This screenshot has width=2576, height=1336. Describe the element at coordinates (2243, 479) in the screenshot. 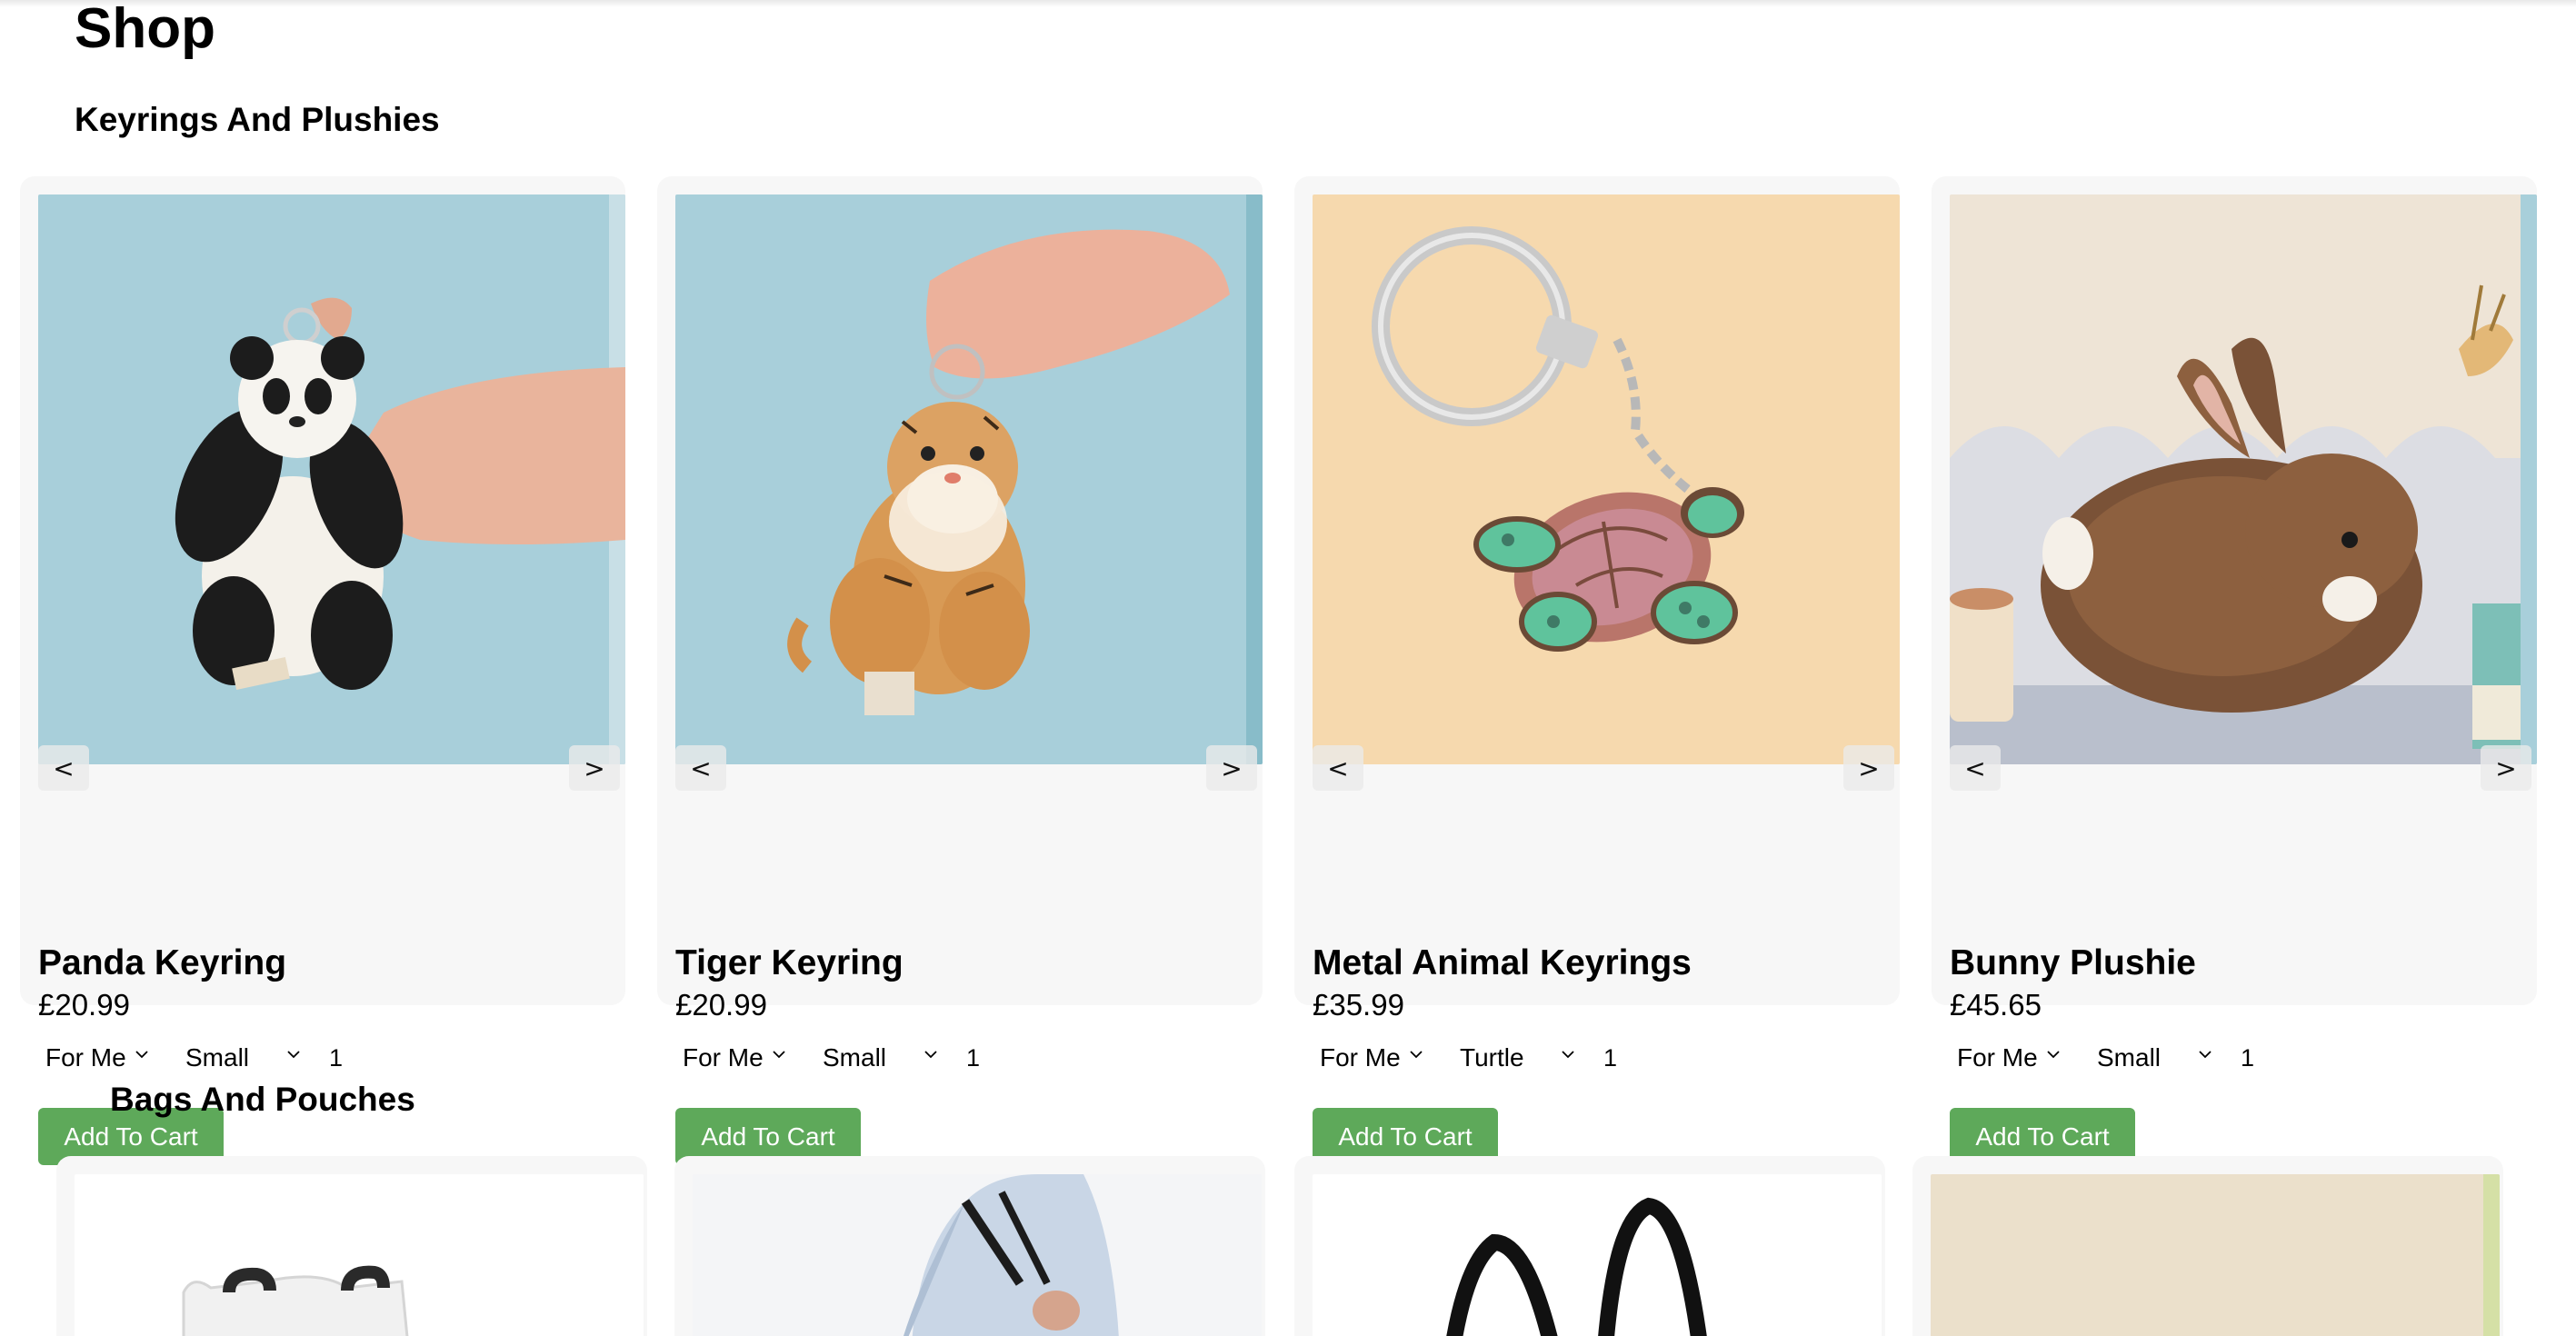

I see `product-image-bunny` at that location.